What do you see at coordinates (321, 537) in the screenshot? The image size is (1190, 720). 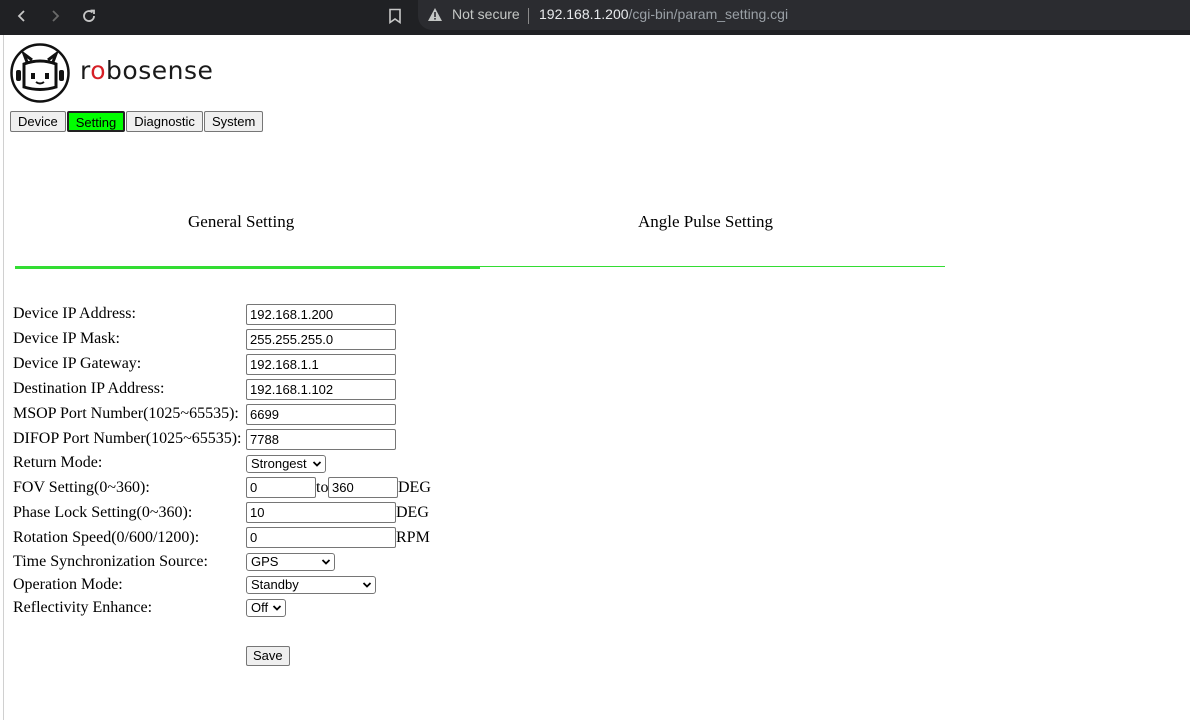 I see `rotation-speed-input: 0` at bounding box center [321, 537].